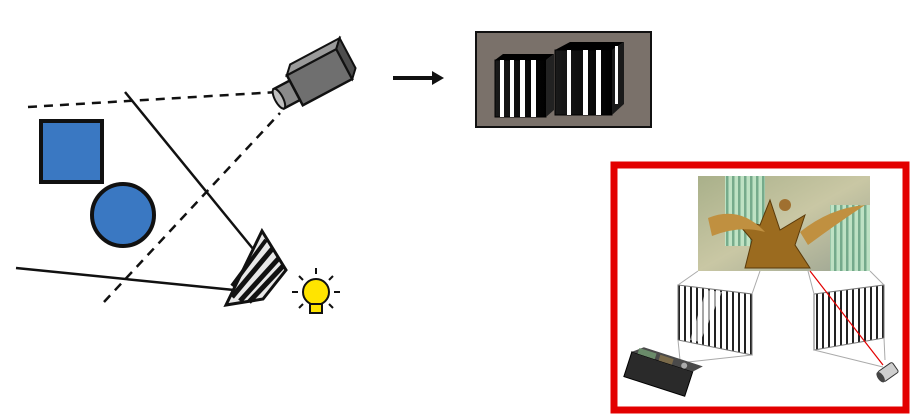  I want to click on projector-ray-bottom, so click(125, 279).